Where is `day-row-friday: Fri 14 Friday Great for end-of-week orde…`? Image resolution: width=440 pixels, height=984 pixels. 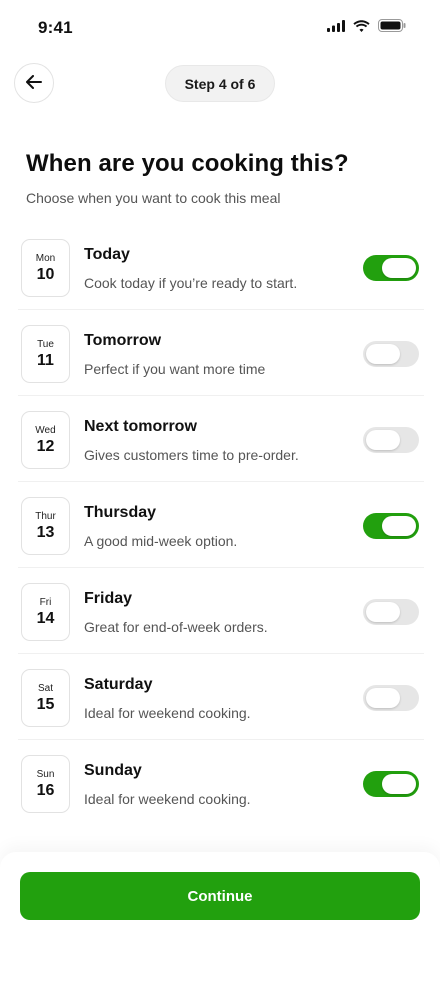
day-row-friday: Fri 14 Friday Great for end-of-week orde… is located at coordinates (221, 611).